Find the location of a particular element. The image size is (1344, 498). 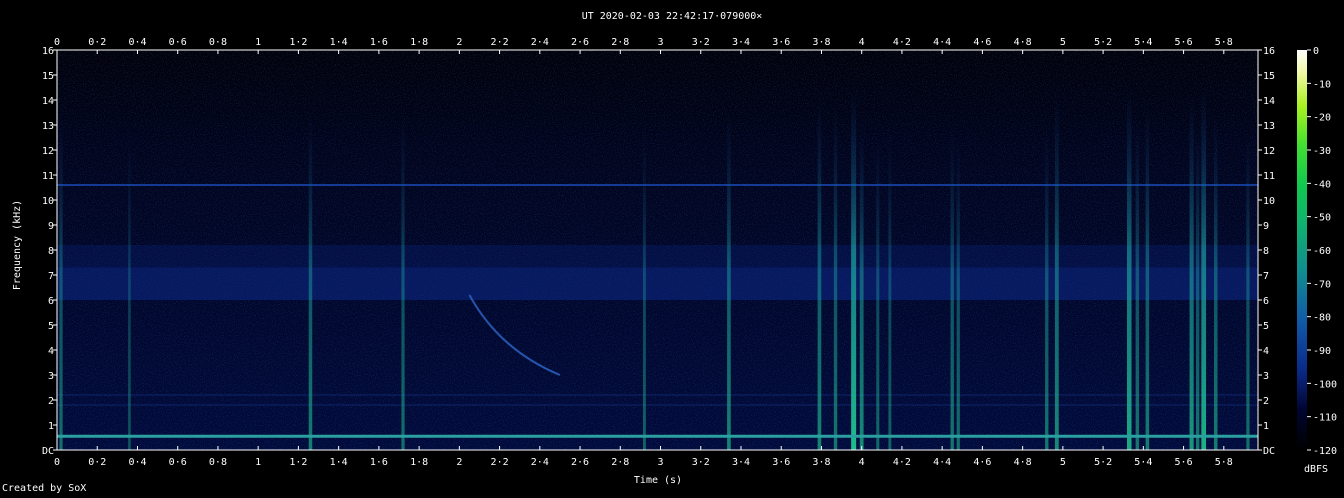

x-tick-label-top: 1·8 is located at coordinates (419, 42).